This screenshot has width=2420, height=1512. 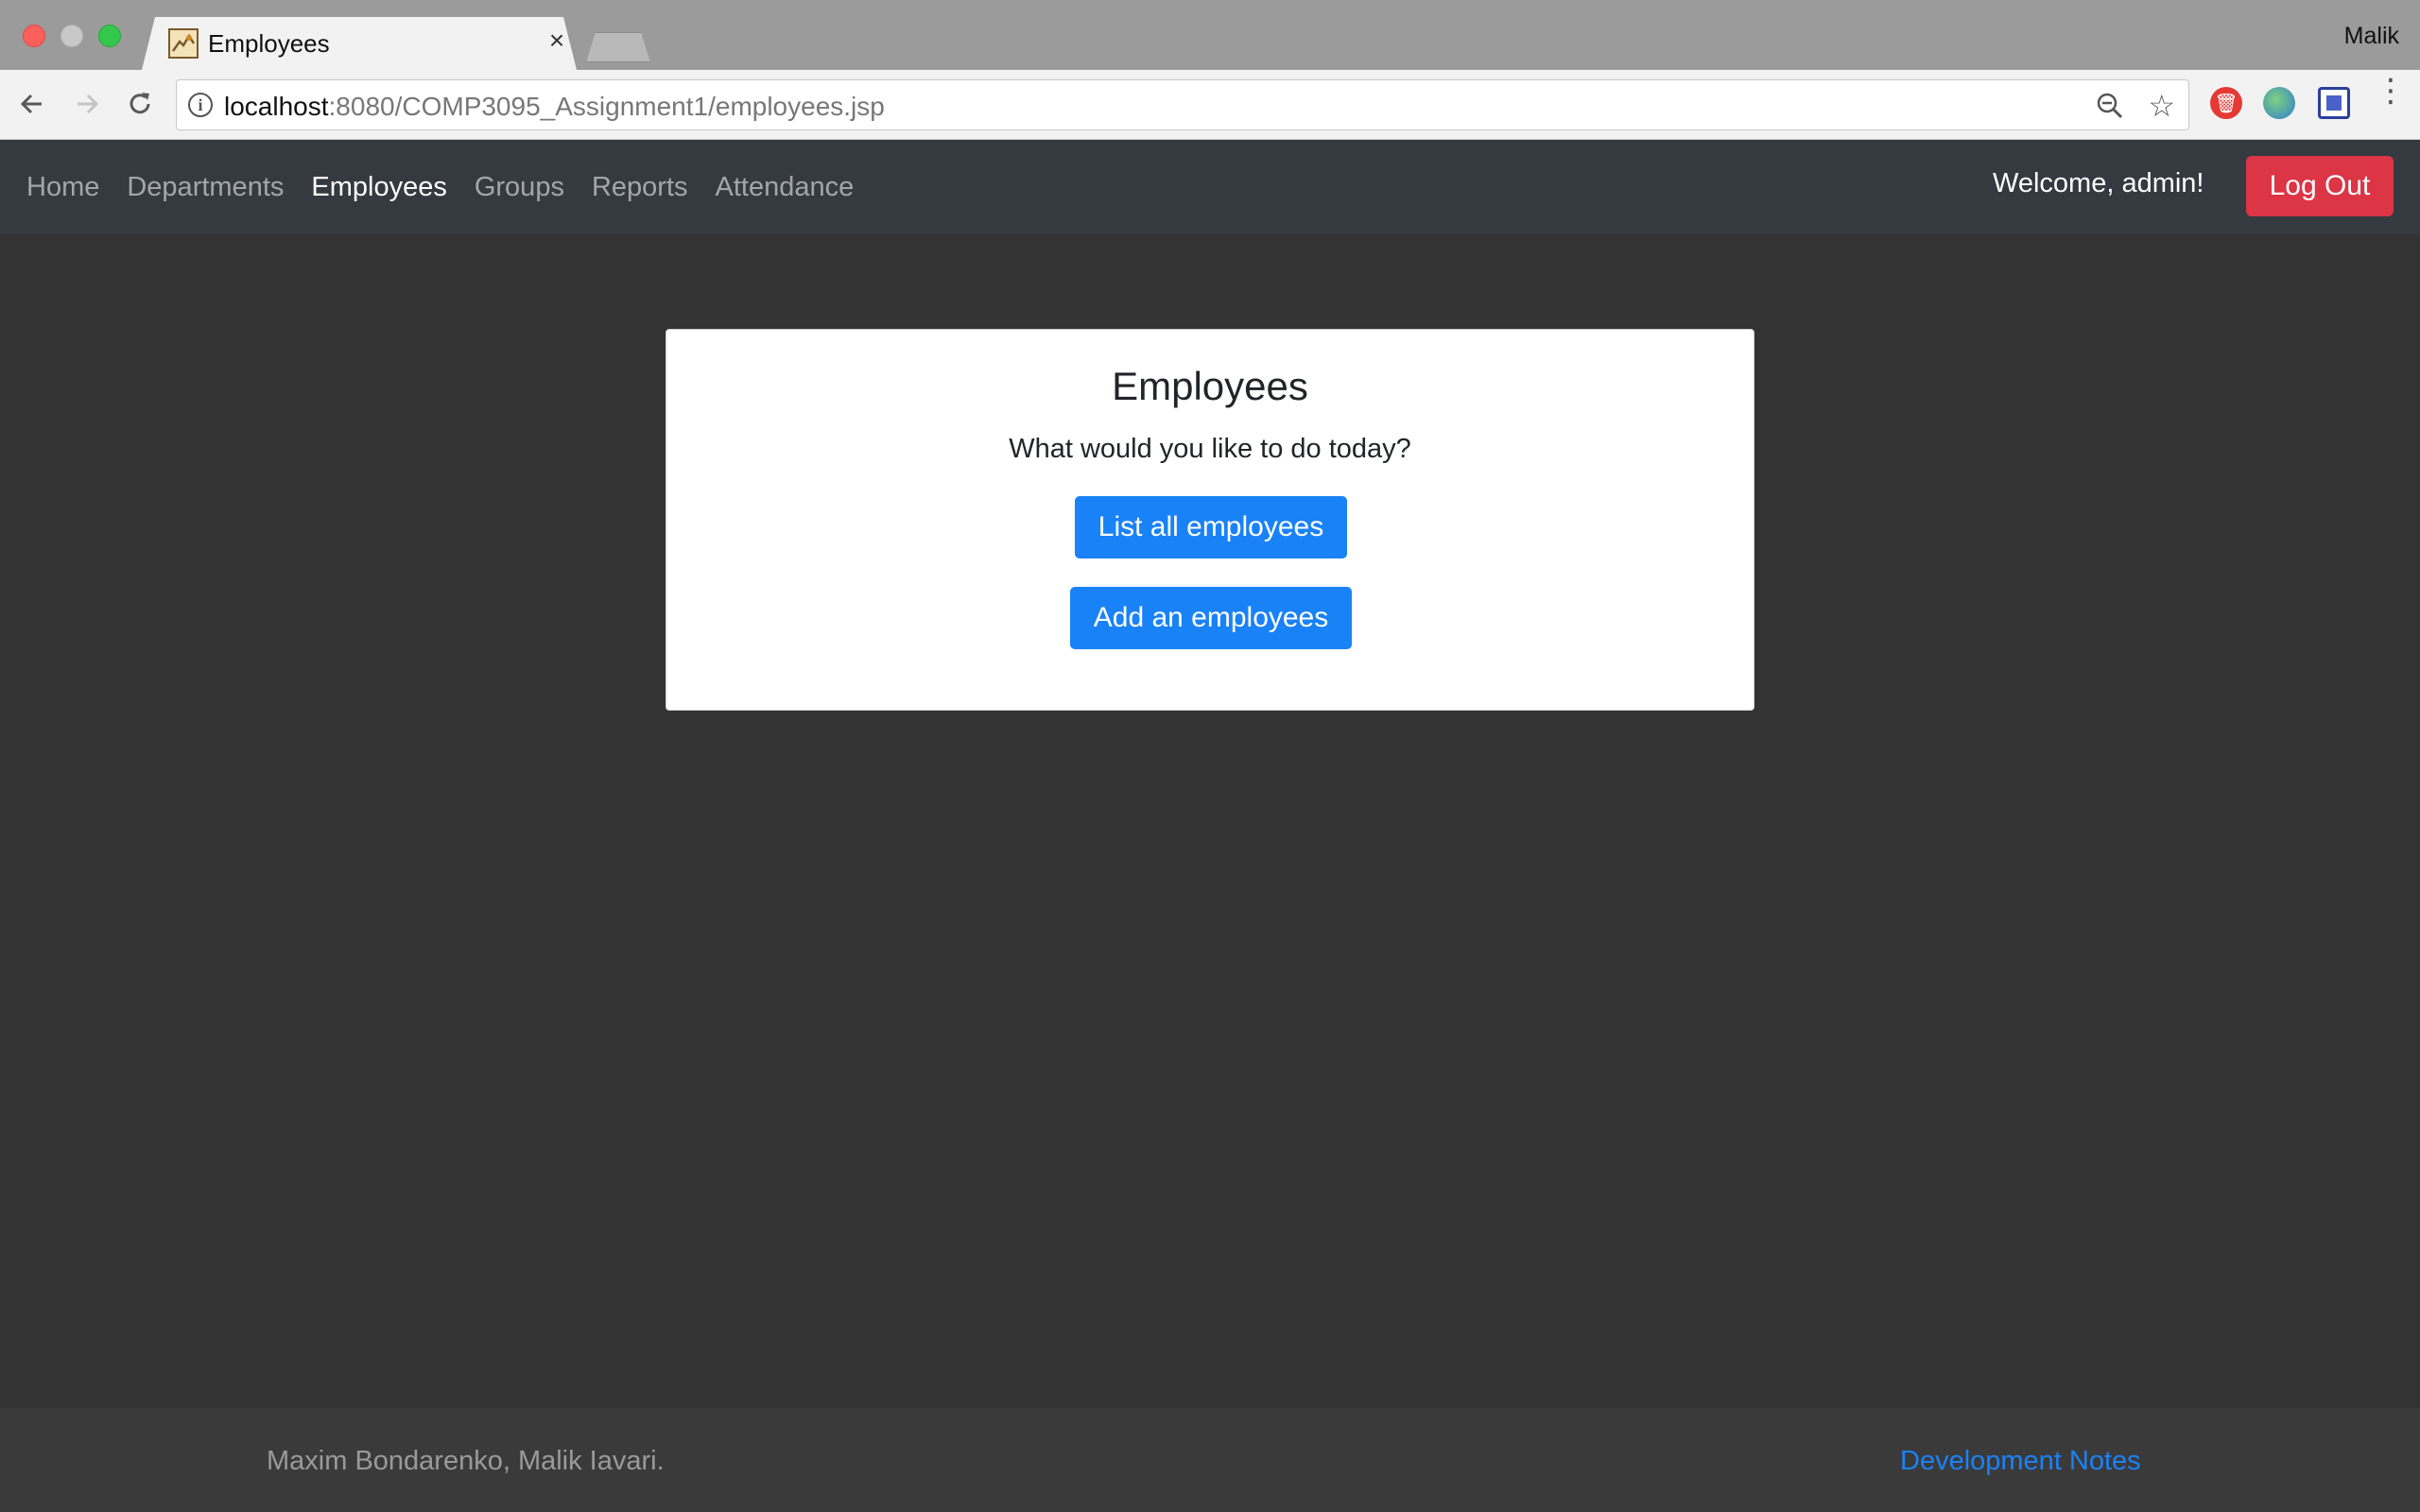 I want to click on nav-link-departments: Departments, so click(x=205, y=187).